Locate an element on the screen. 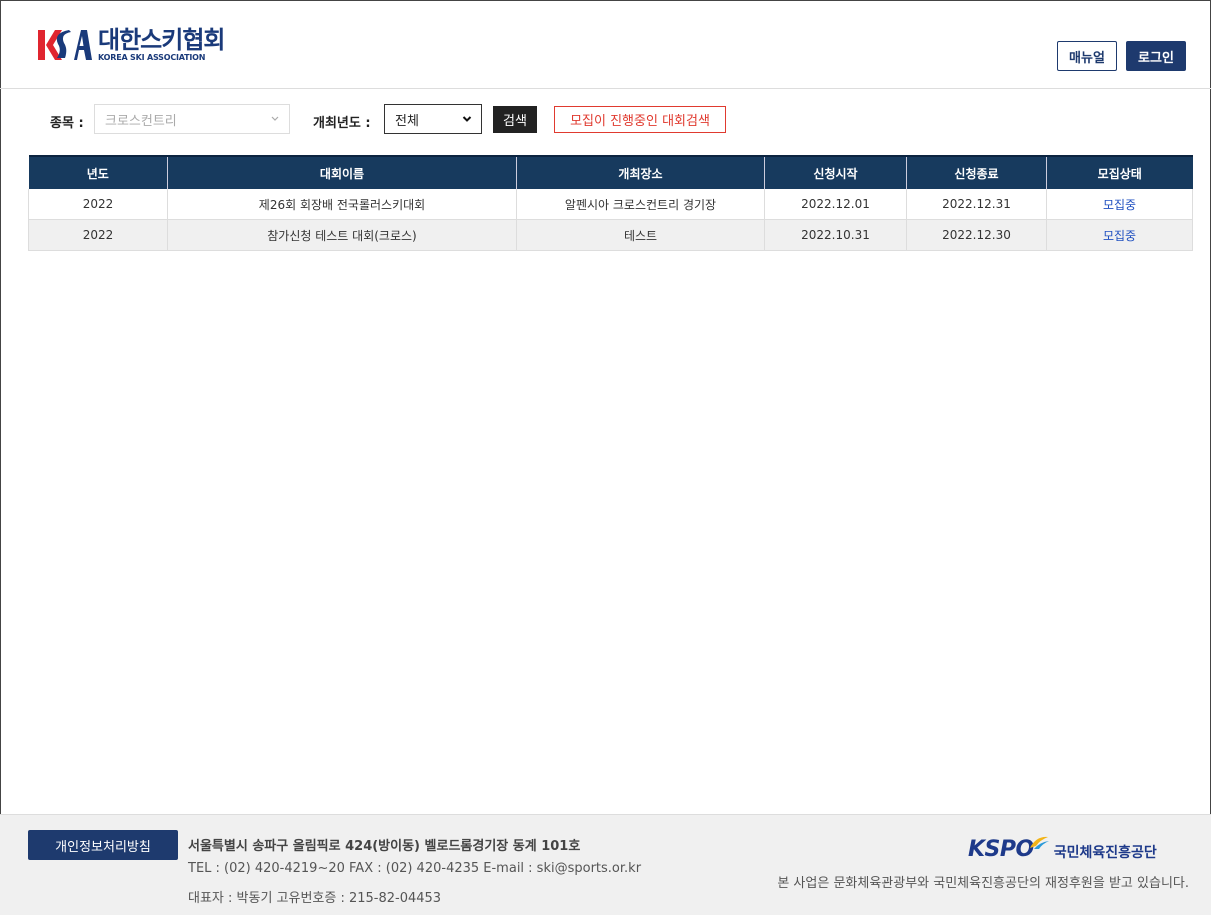 The height and width of the screenshot is (915, 1211). col-apply-end: 신청종료 is located at coordinates (976, 172).